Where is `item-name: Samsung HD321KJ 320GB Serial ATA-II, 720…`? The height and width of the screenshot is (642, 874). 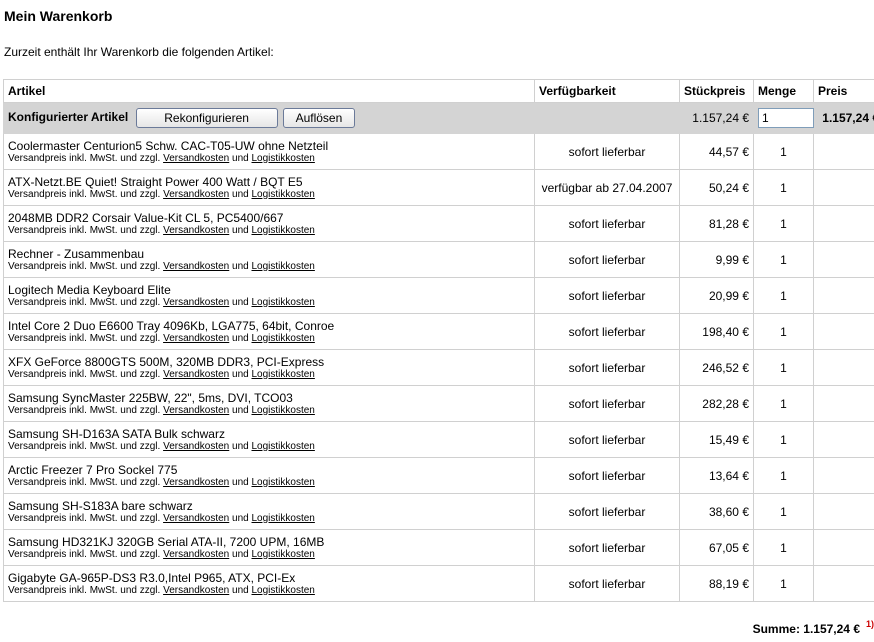
item-name: Samsung HD321KJ 320GB Serial ATA-II, 720… is located at coordinates (166, 541).